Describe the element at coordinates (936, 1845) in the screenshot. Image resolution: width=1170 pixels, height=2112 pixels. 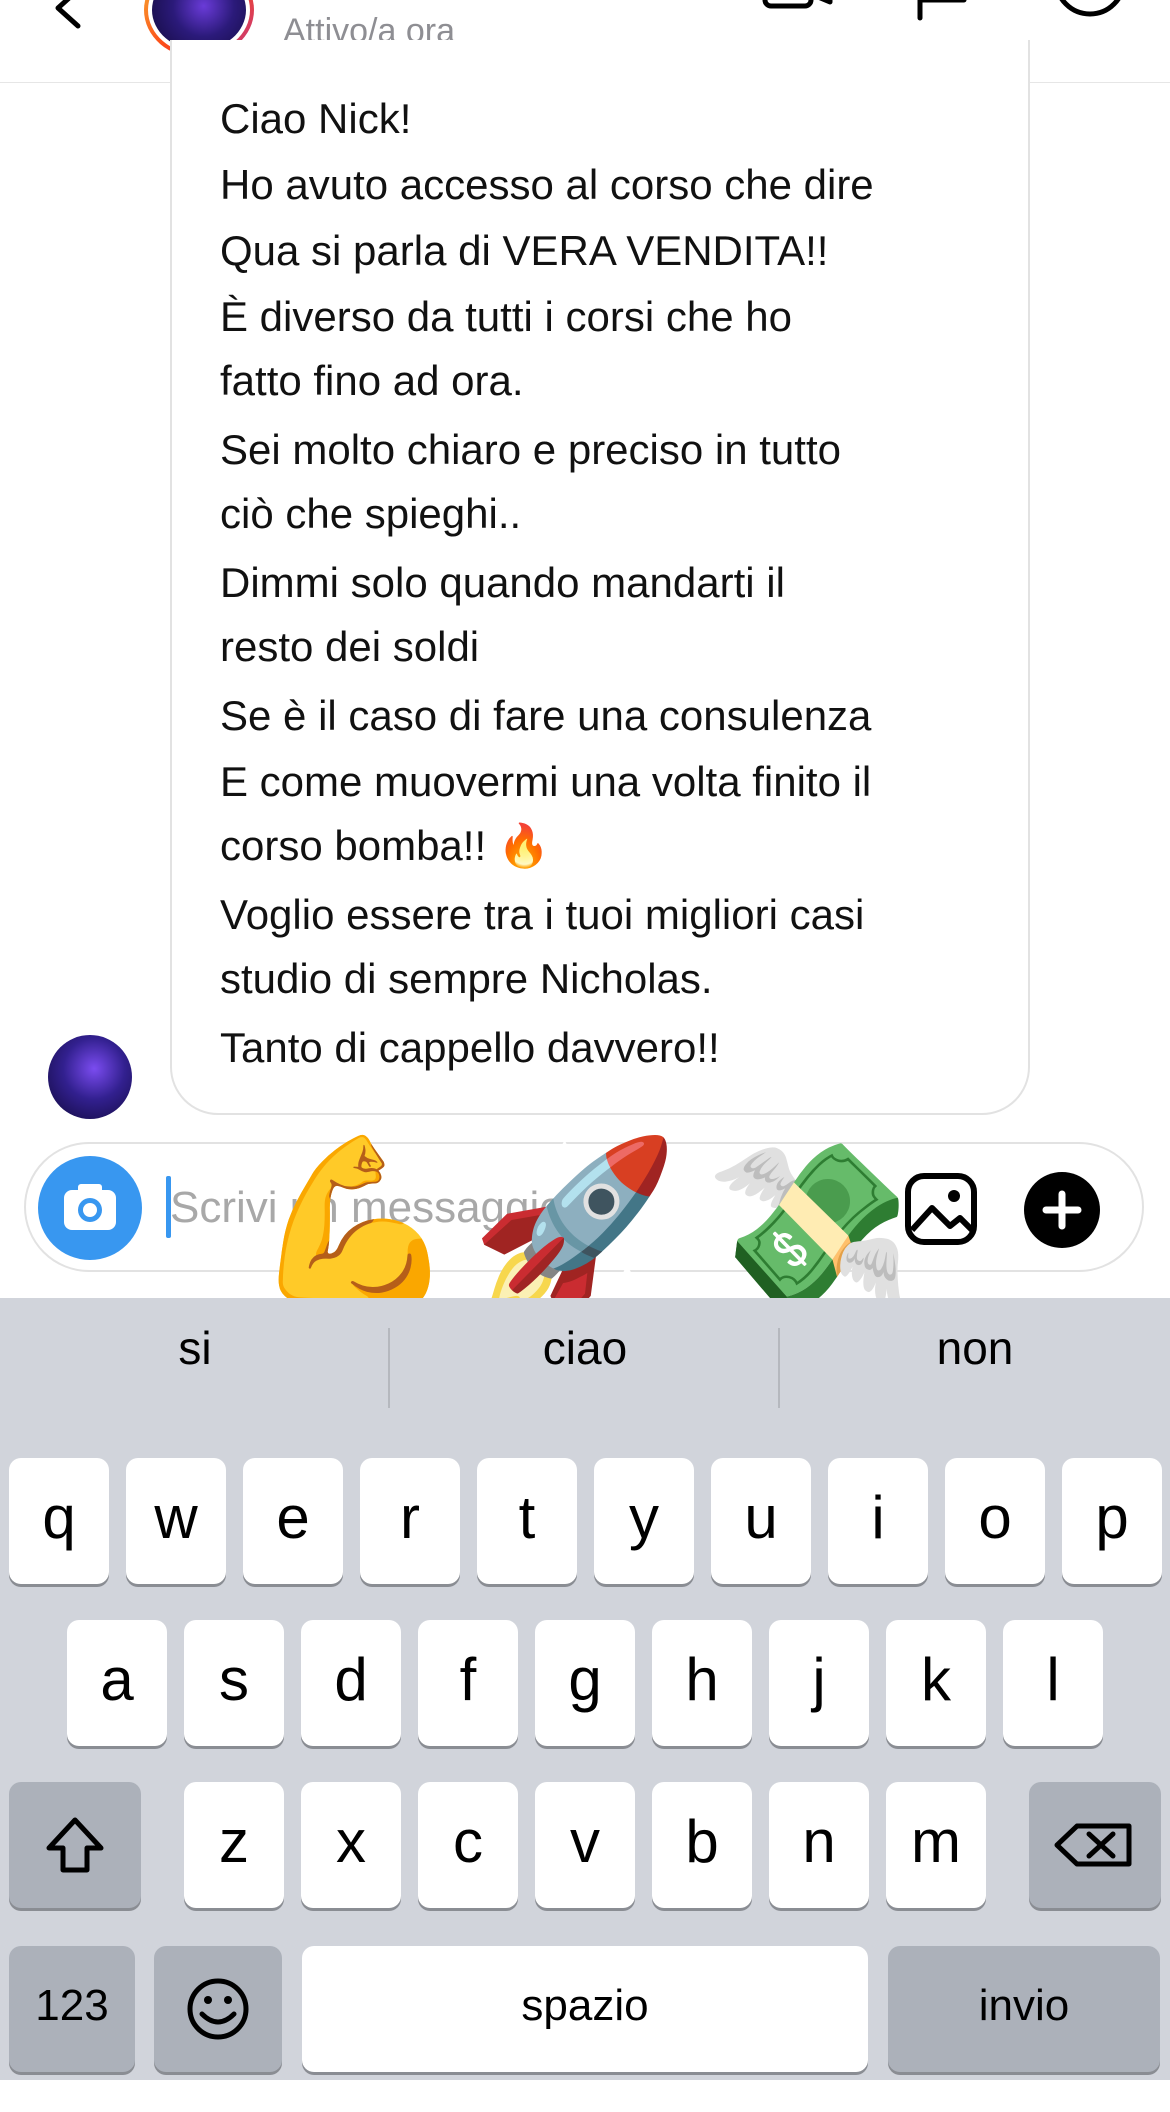
I see `key-m: m` at that location.